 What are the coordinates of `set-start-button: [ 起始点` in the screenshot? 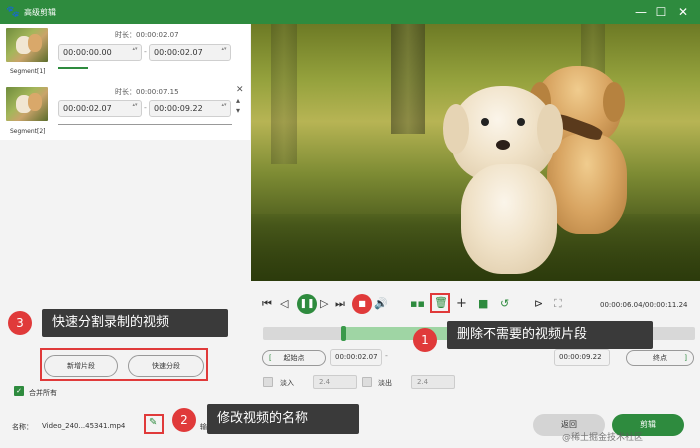 It's located at (294, 358).